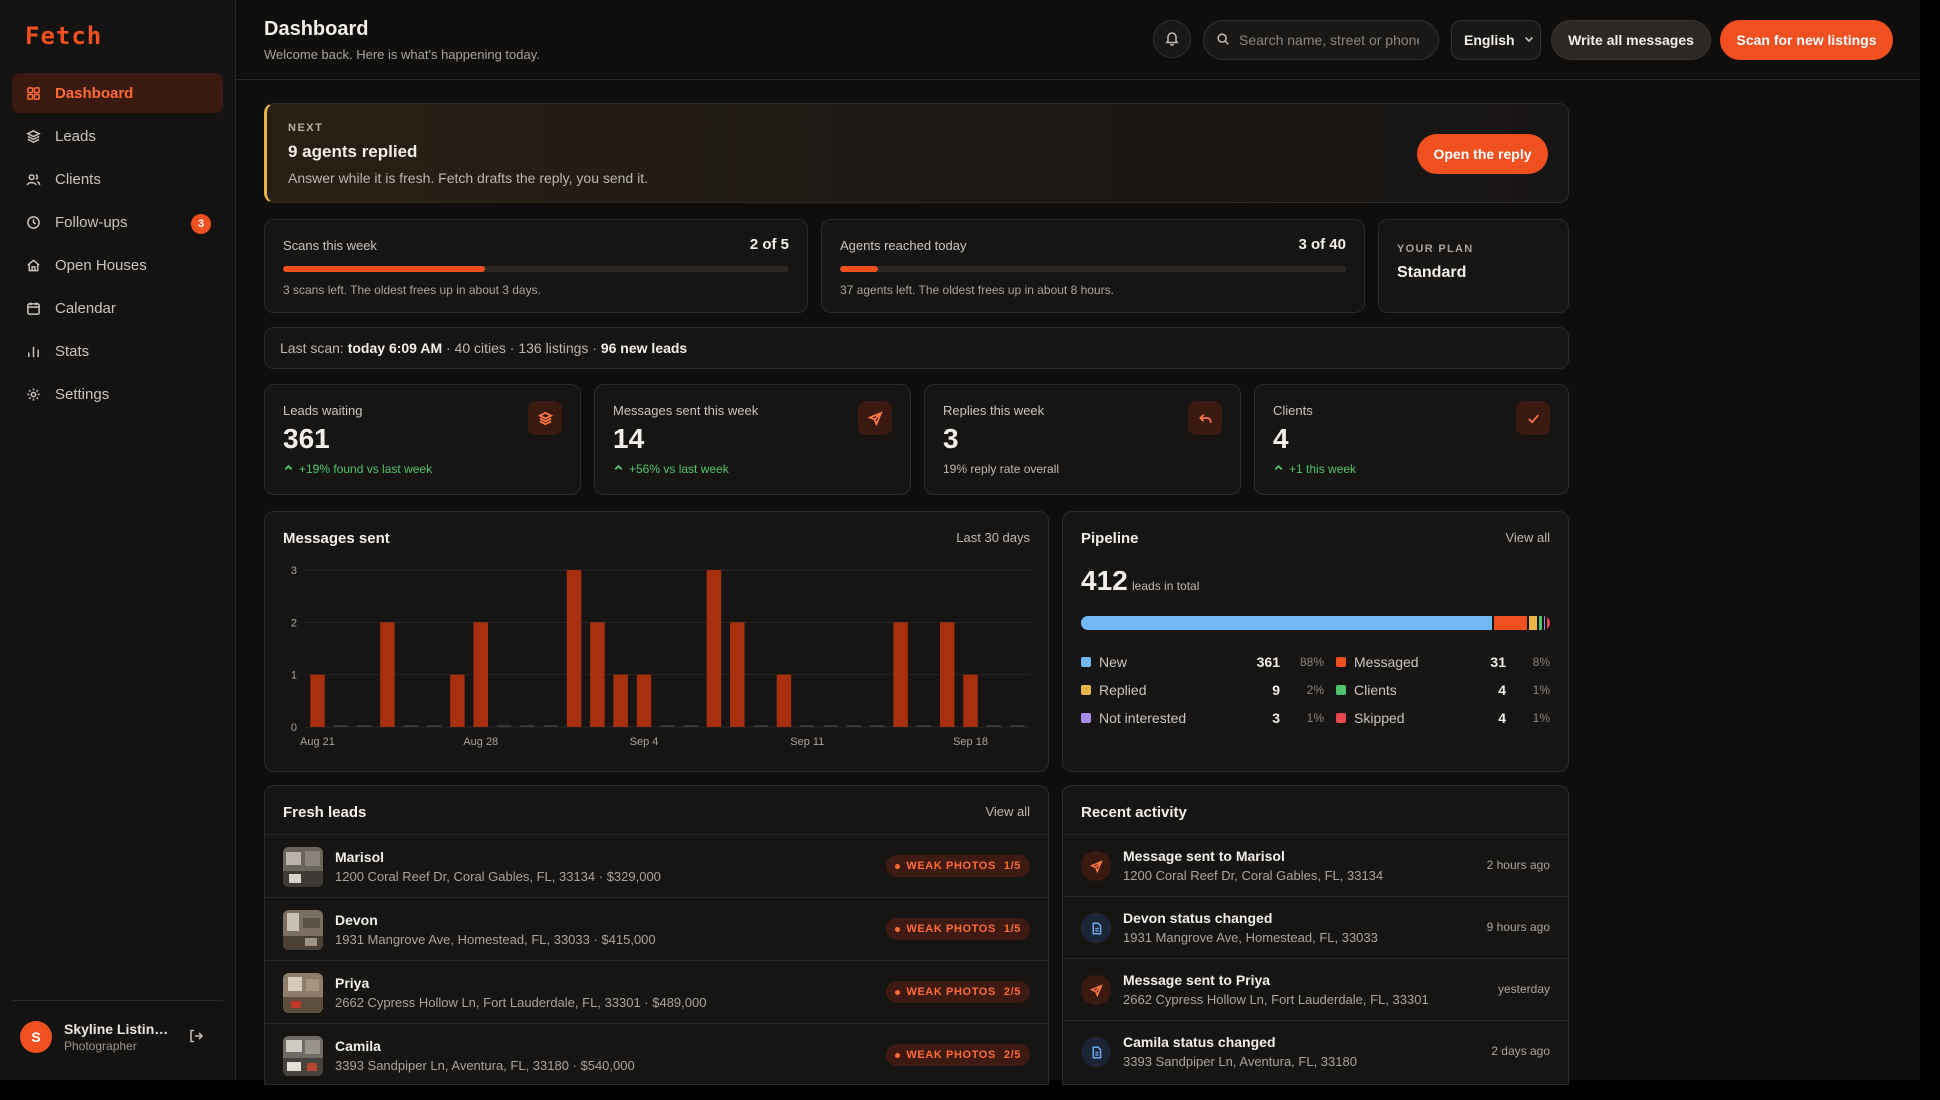 Image resolution: width=1940 pixels, height=1100 pixels. Describe the element at coordinates (1437, 690) in the screenshot. I see `legend-item-clients: Clients 4 1%` at that location.